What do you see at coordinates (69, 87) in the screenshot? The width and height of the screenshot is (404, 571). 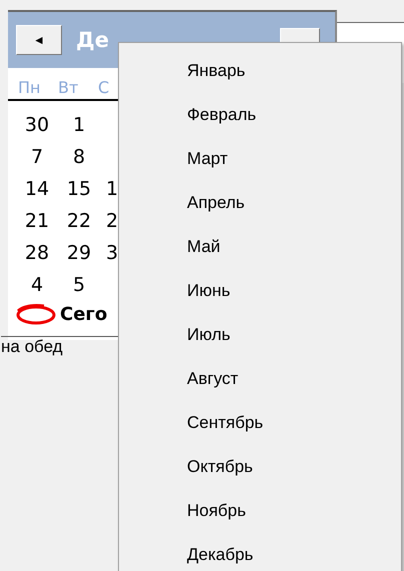 I see `weekday-label: Вт` at bounding box center [69, 87].